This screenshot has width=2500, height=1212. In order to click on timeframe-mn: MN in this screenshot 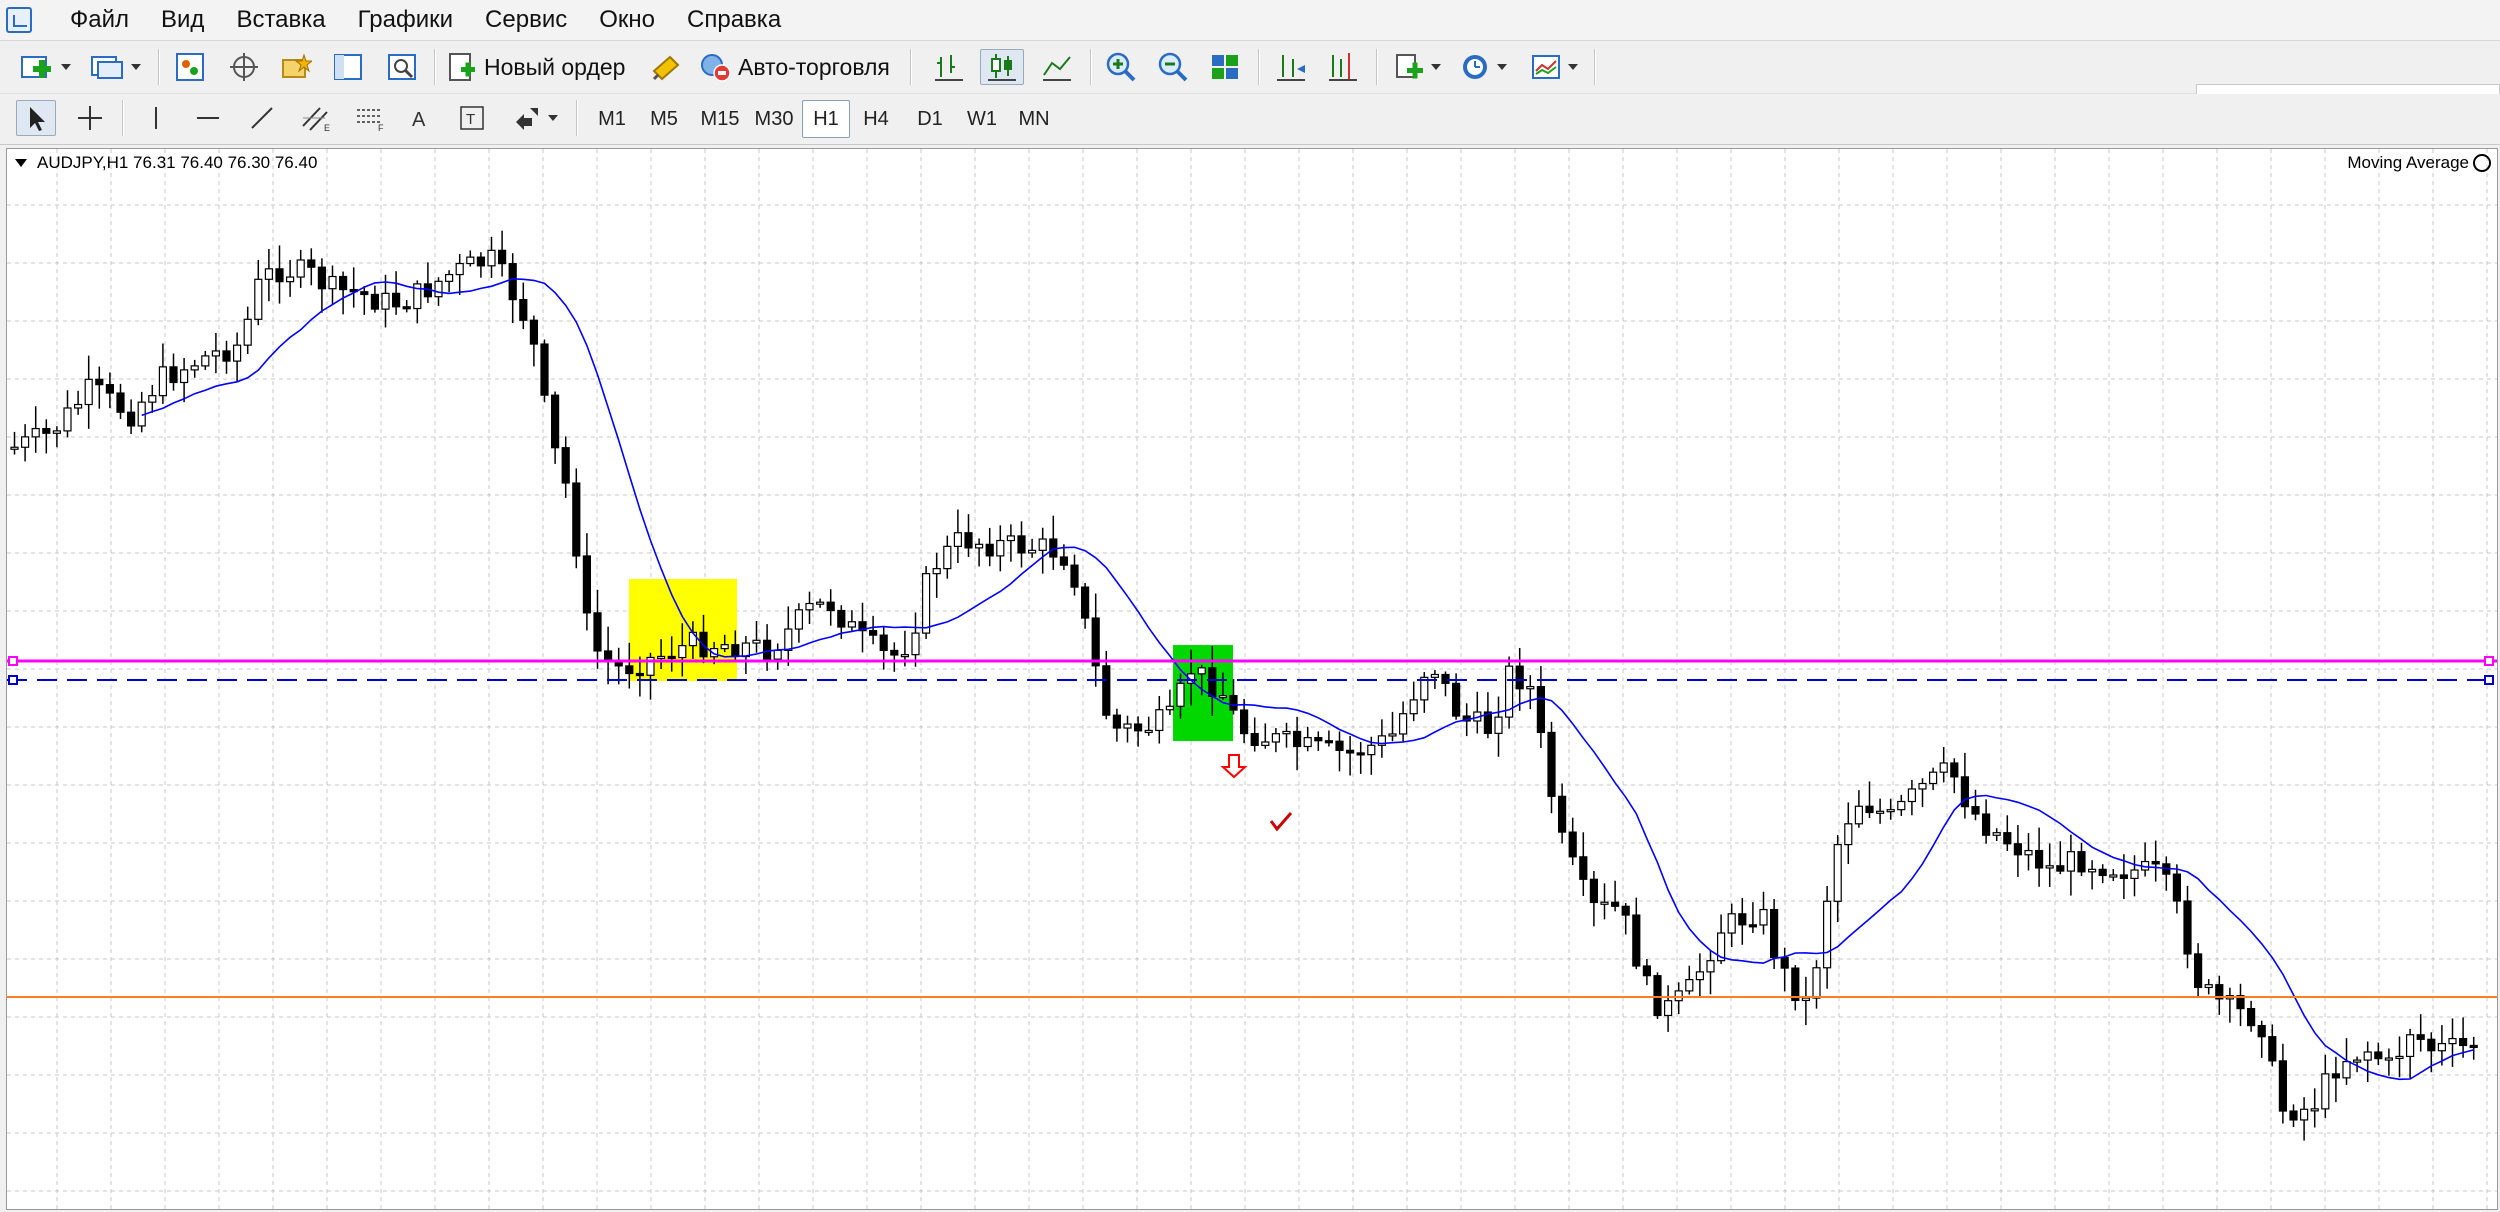, I will do `click(1034, 119)`.